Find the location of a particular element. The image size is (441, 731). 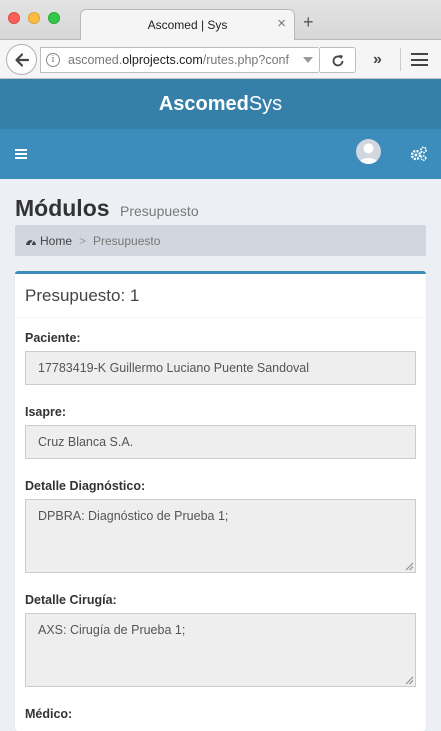

dashboard-icon is located at coordinates (31, 242).